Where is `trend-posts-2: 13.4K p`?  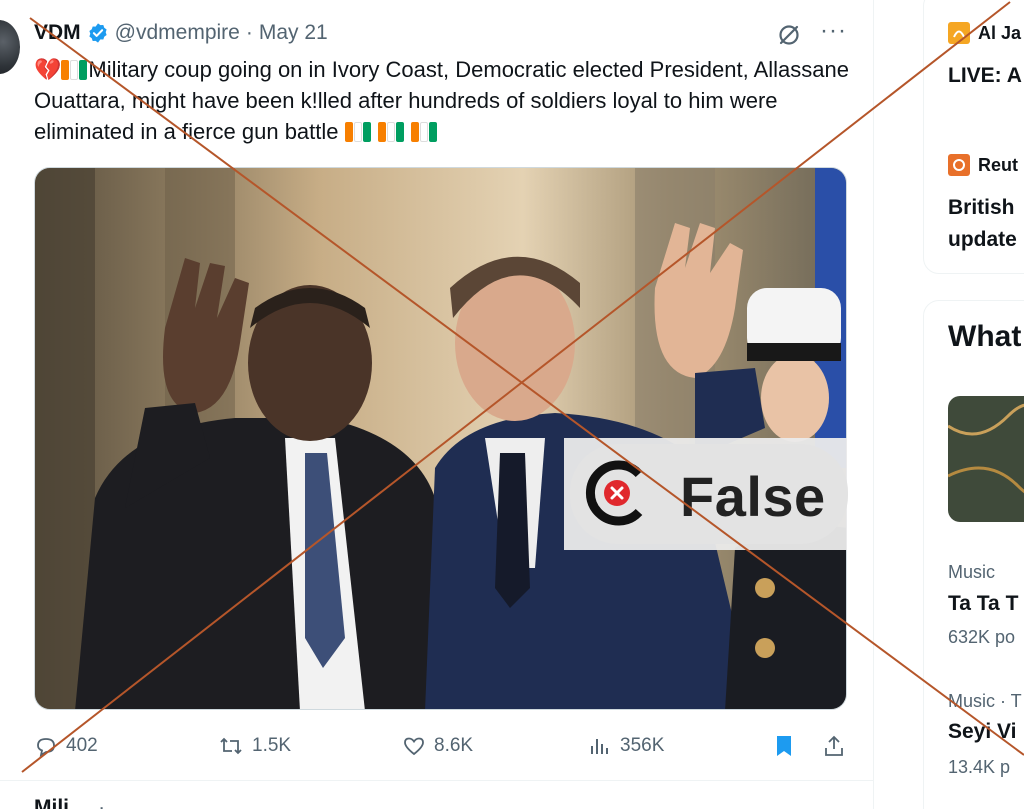 trend-posts-2: 13.4K p is located at coordinates (979, 767).